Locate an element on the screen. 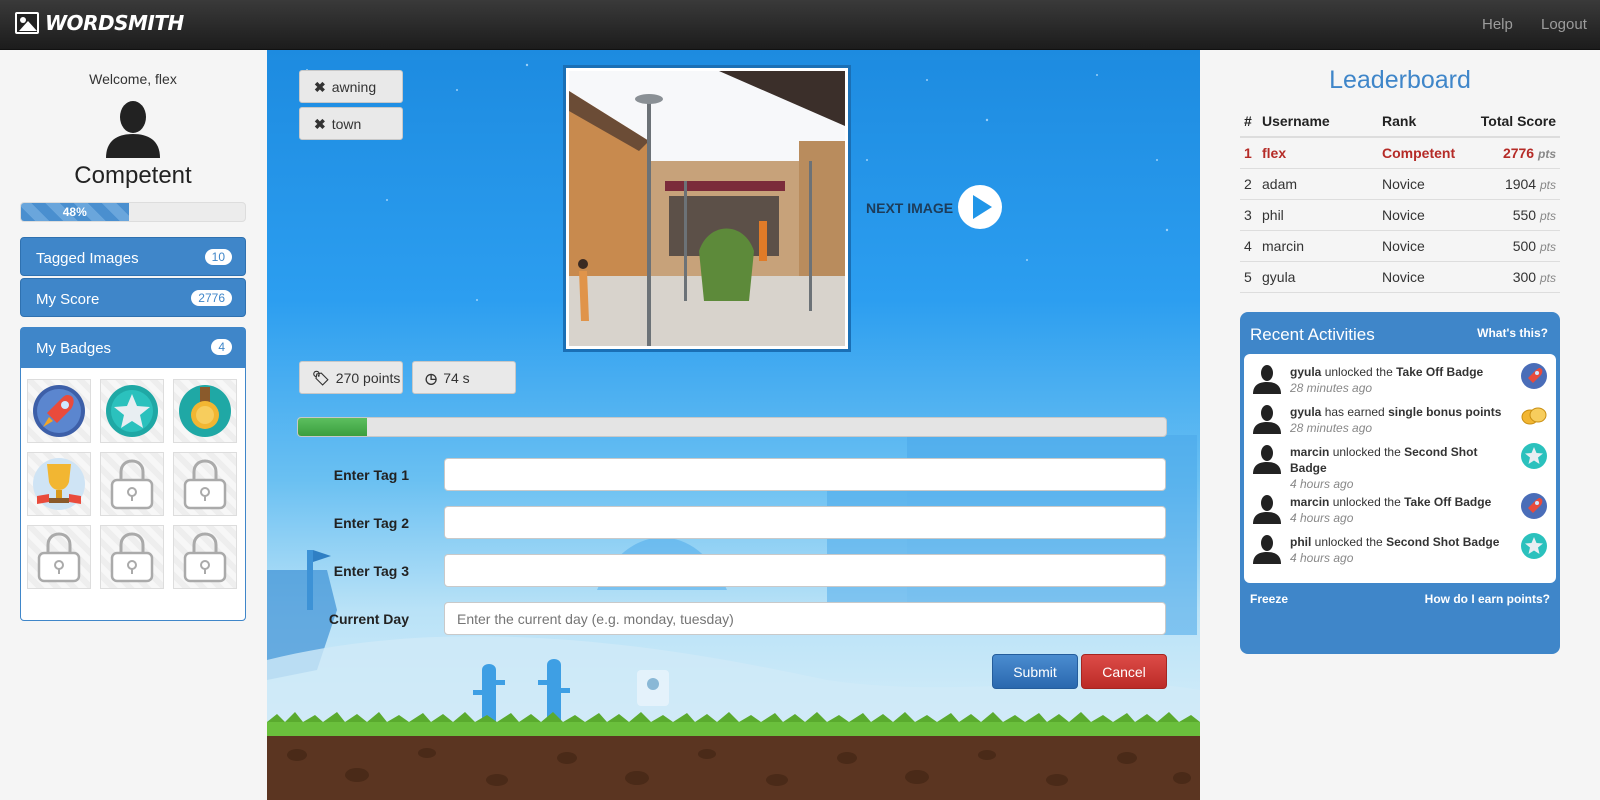  row-position: 5 is located at coordinates (1249, 277).